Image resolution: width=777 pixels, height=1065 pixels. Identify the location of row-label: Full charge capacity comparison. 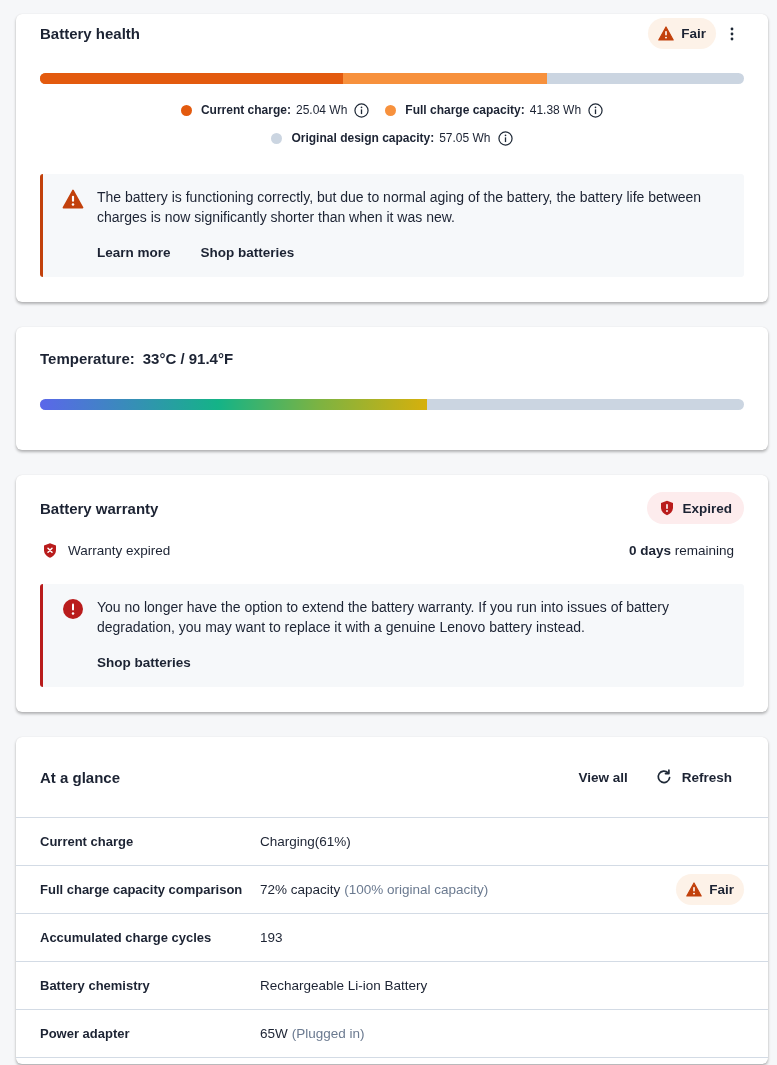
(142, 889).